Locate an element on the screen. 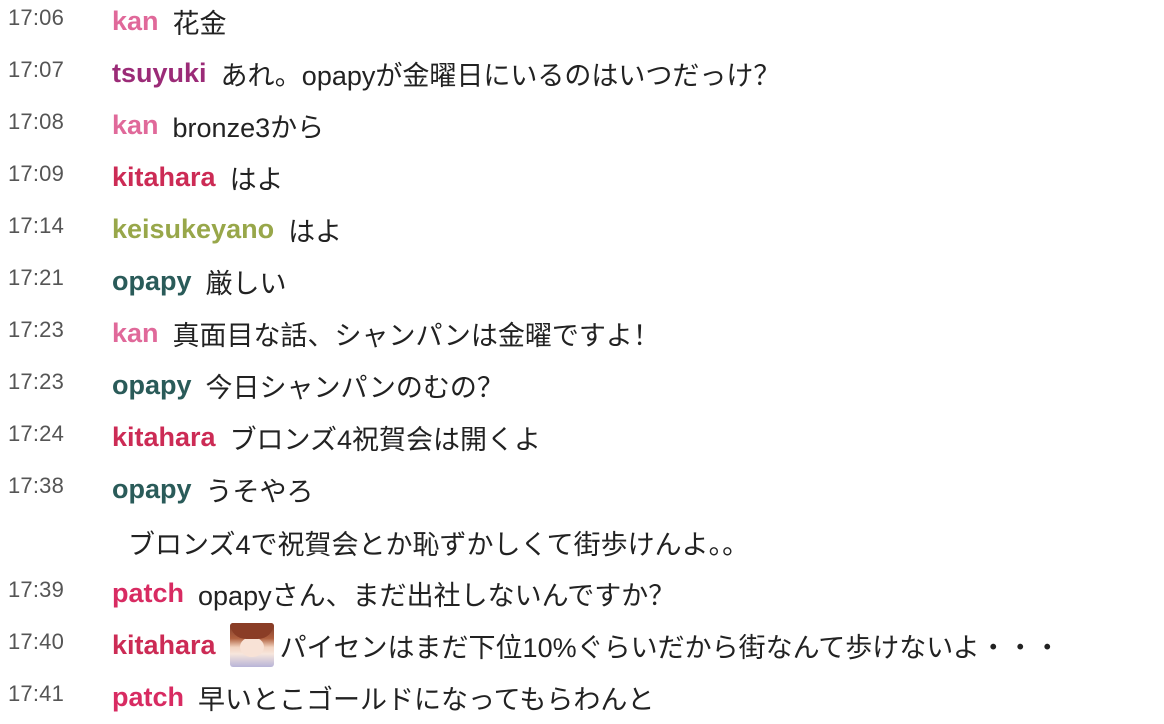  message-row: 17:08 kan bronze3から is located at coordinates (582, 125).